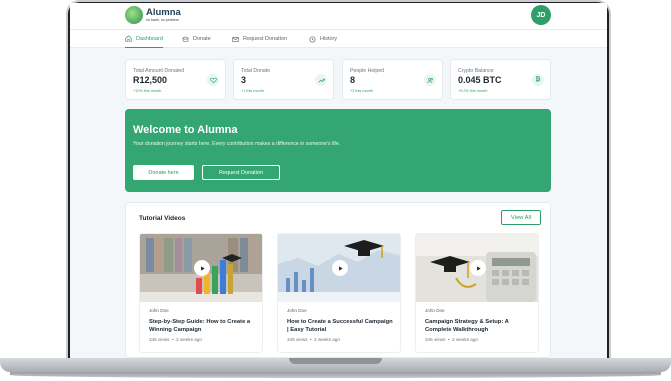 This screenshot has height=381, width=671. What do you see at coordinates (541, 15) in the screenshot?
I see `avatar: JD` at bounding box center [541, 15].